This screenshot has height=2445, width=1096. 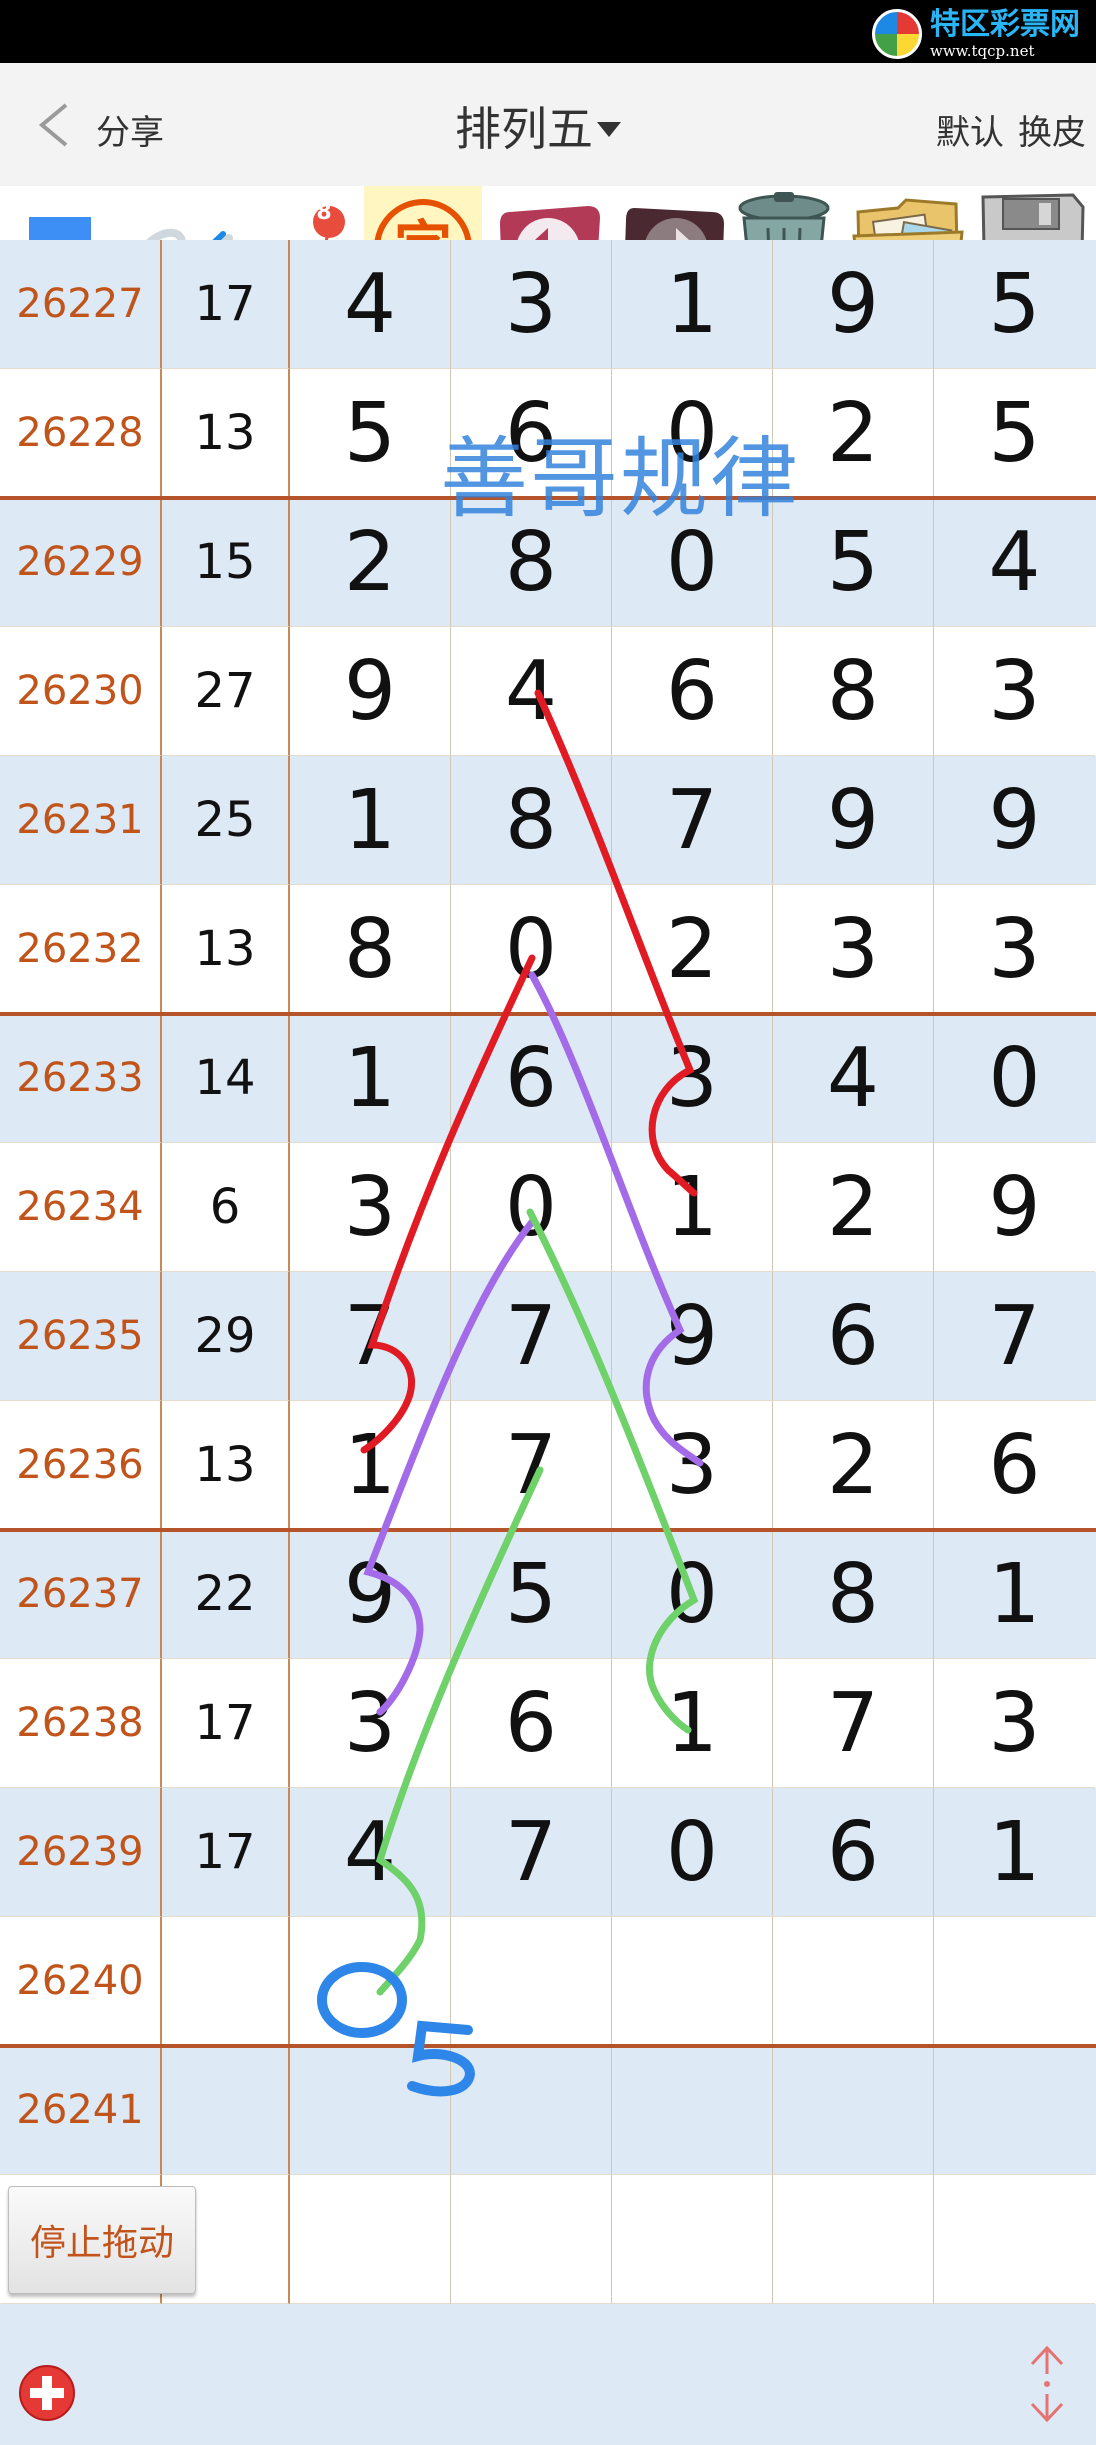 I want to click on bottom-bar, so click(x=548, y=2374).